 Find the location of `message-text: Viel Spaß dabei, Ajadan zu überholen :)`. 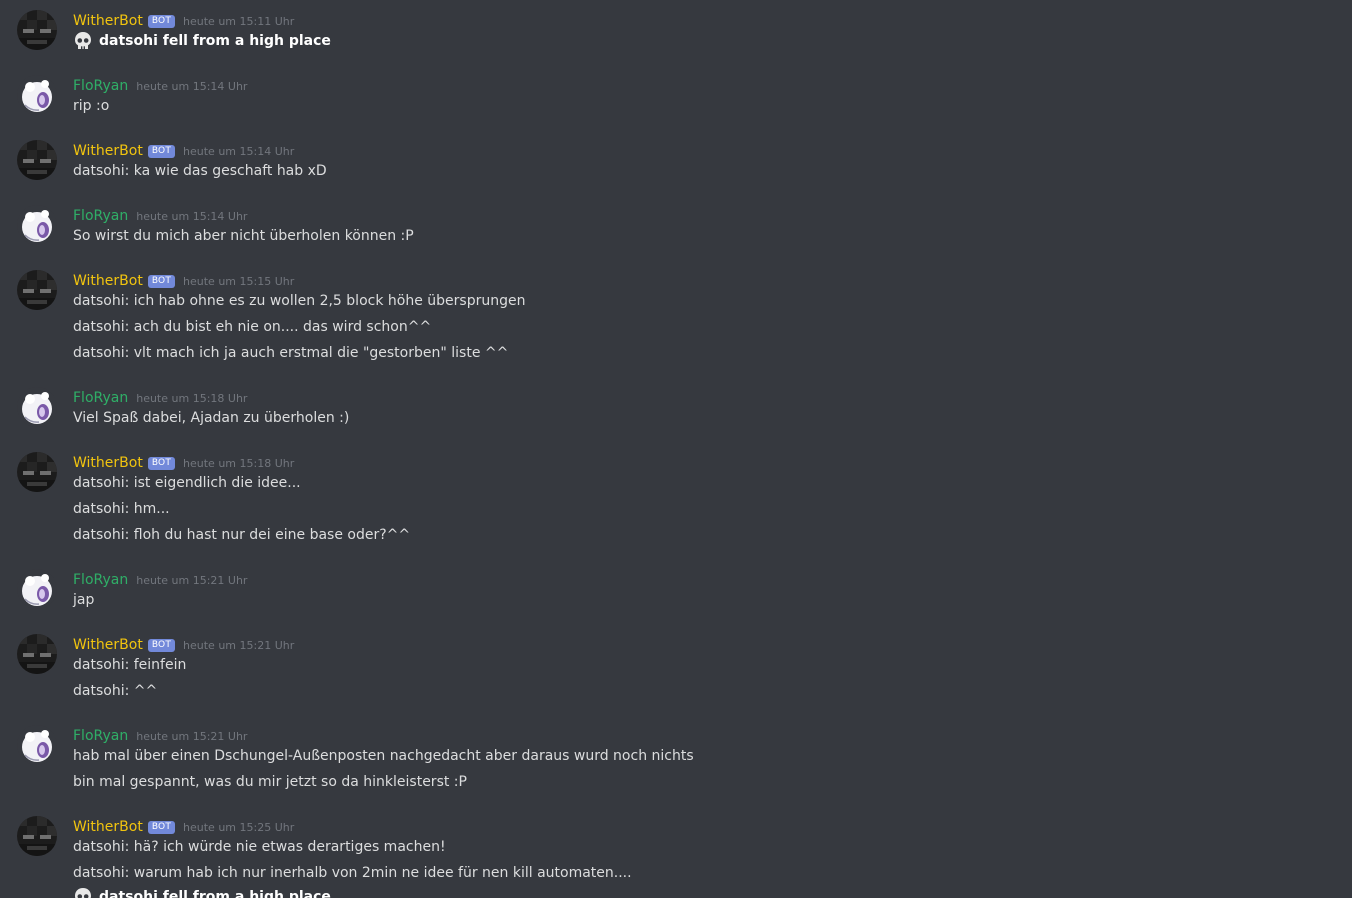

message-text: Viel Spaß dabei, Ajadan zu überholen :) is located at coordinates (211, 418).